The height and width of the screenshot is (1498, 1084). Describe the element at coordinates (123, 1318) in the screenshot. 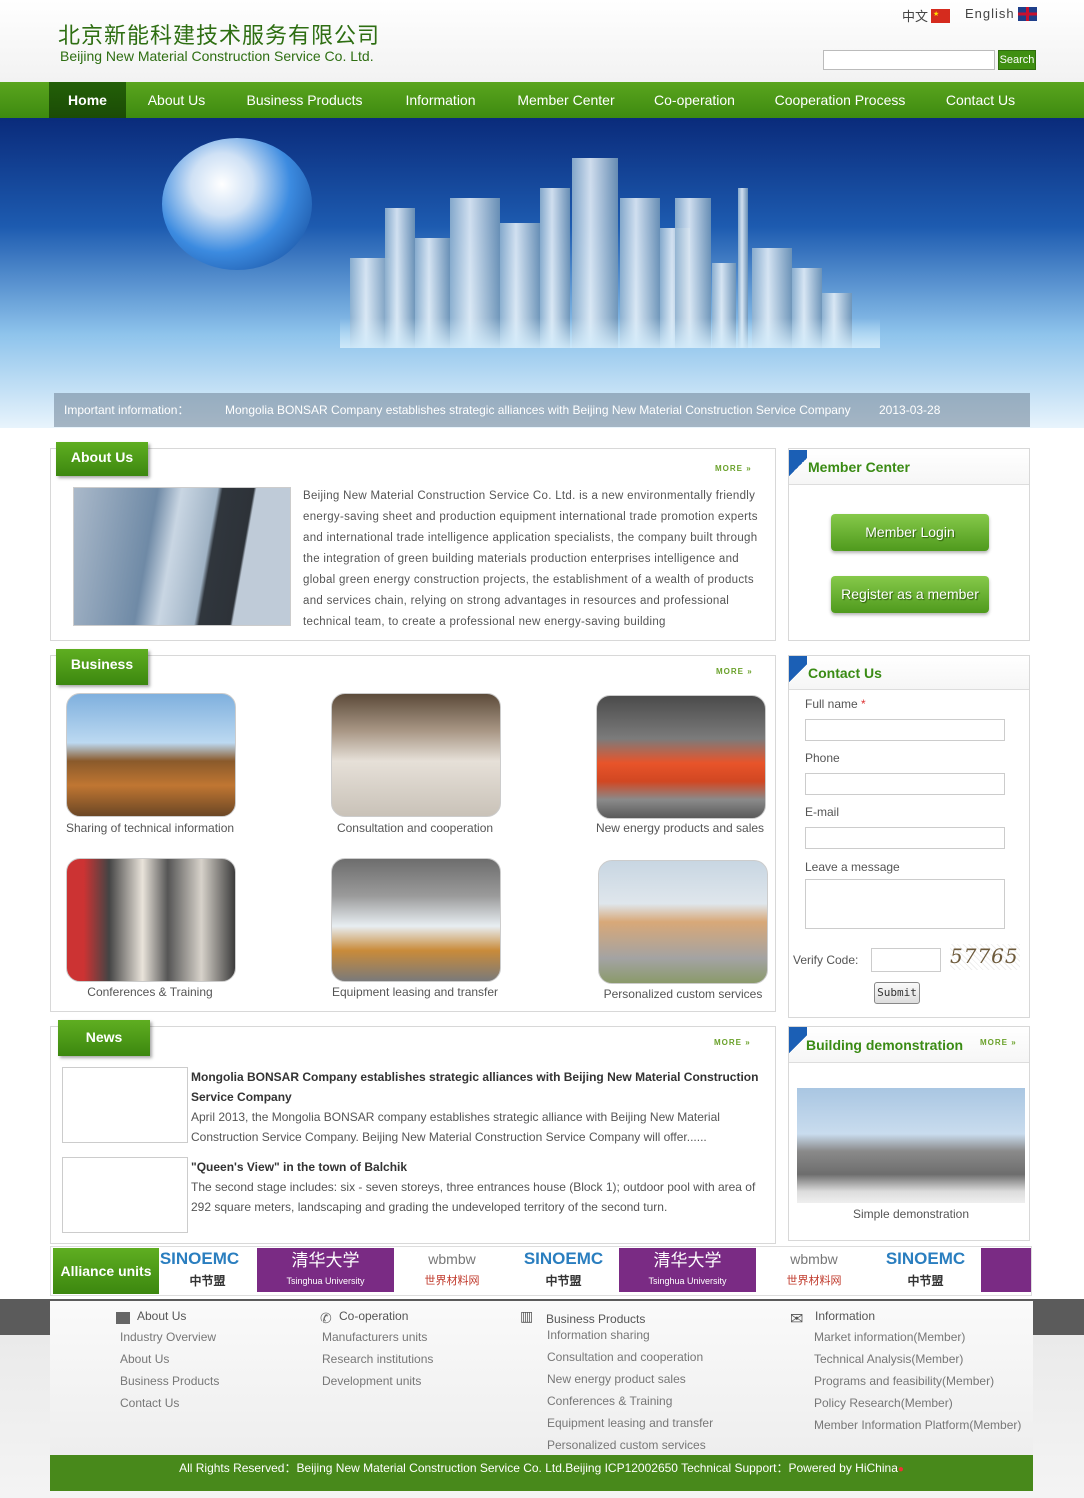

I see `home-icon` at that location.